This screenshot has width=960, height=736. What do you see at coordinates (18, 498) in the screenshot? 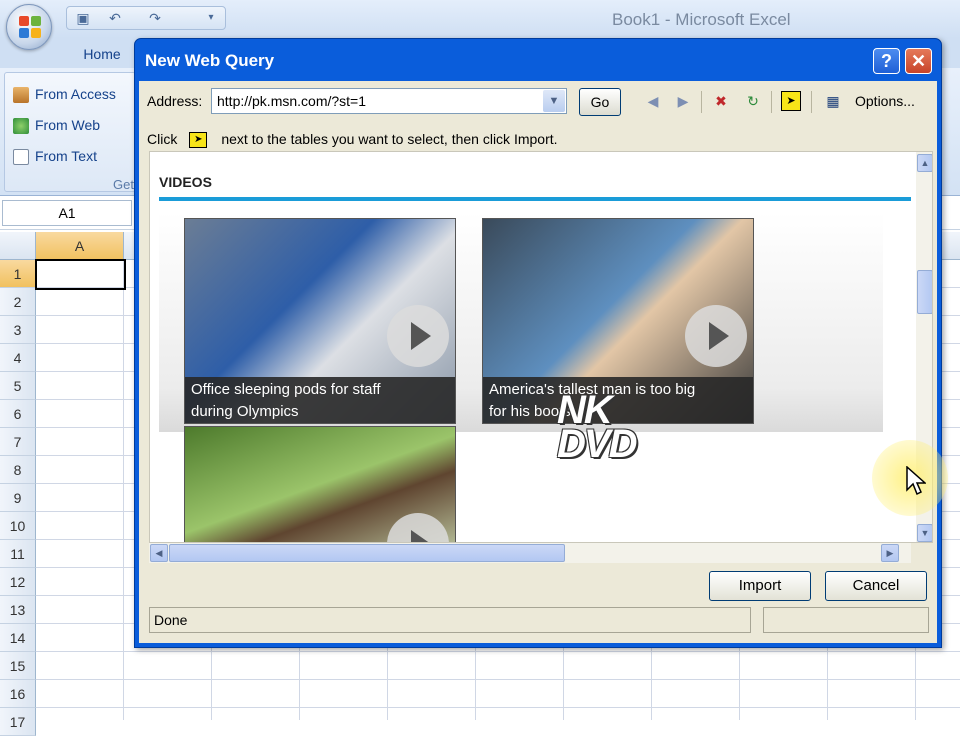
I see `row-header-9: 9` at bounding box center [18, 498].